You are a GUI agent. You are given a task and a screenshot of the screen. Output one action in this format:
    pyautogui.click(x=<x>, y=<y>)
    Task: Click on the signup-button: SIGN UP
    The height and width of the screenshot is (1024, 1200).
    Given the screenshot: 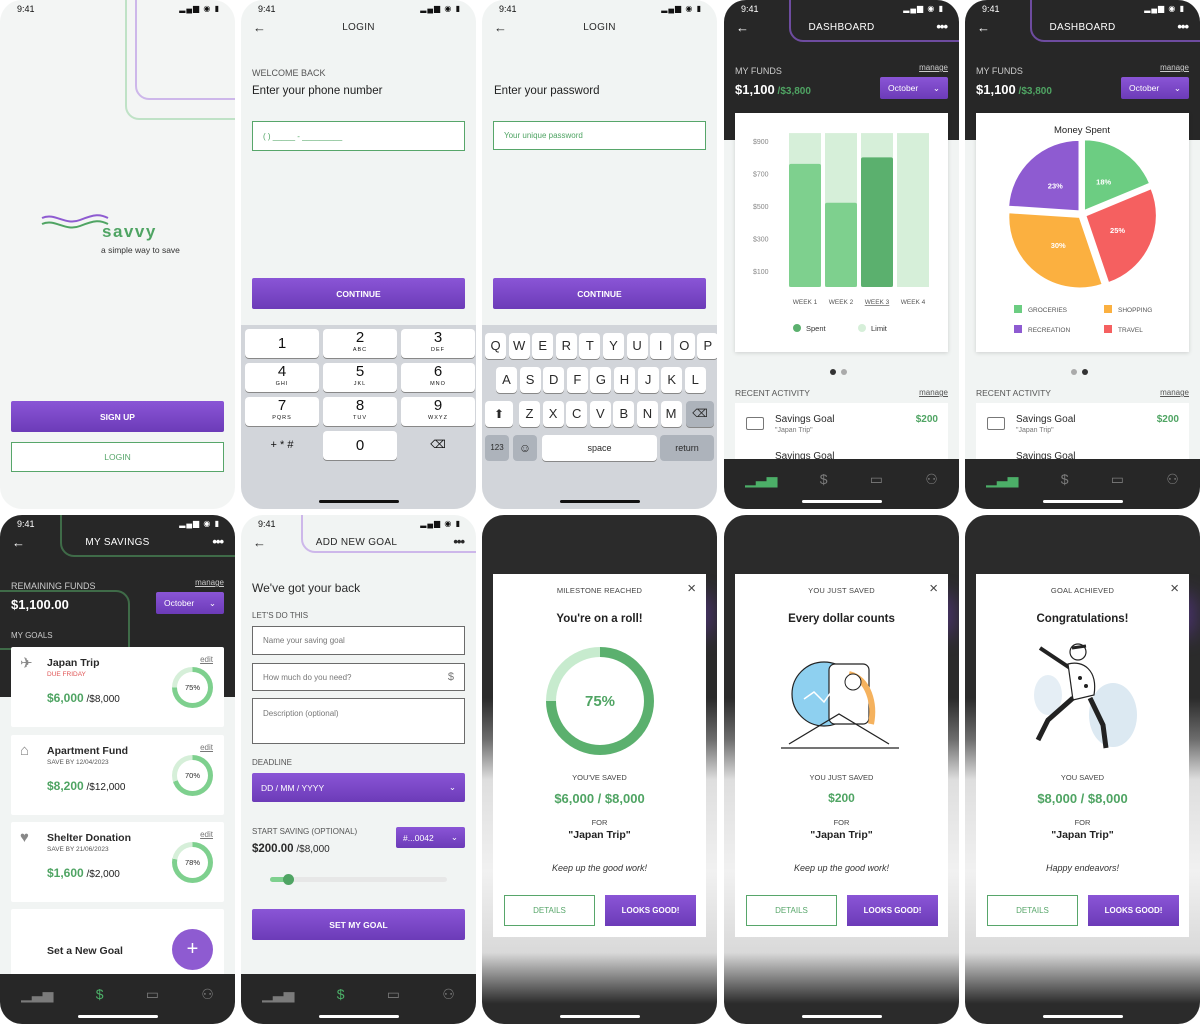 What is the action you would take?
    pyautogui.click(x=117, y=416)
    